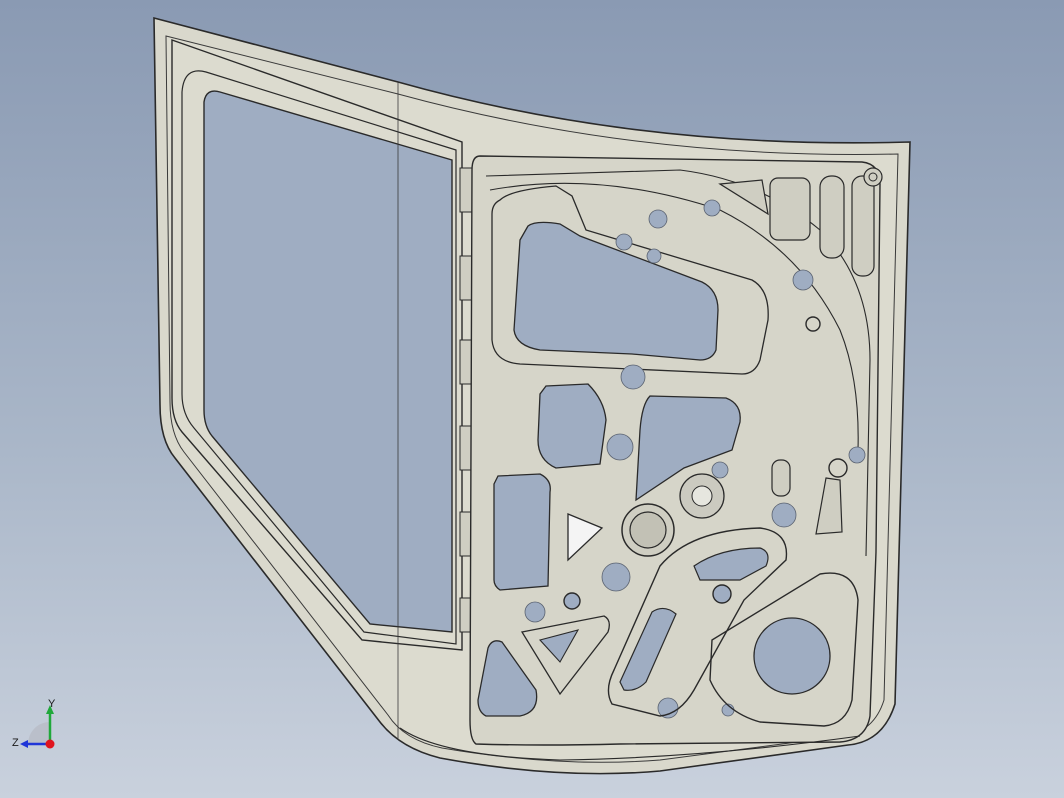 The width and height of the screenshot is (1064, 798). What do you see at coordinates (15, 743) in the screenshot?
I see `z-axis-label: Z` at bounding box center [15, 743].